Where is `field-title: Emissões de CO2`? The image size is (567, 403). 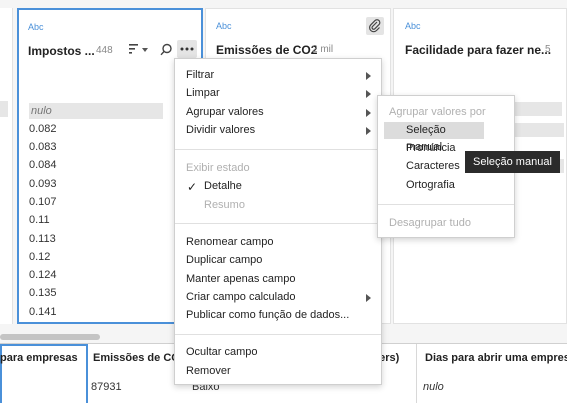
field-title: Emissões de CO2 is located at coordinates (266, 50).